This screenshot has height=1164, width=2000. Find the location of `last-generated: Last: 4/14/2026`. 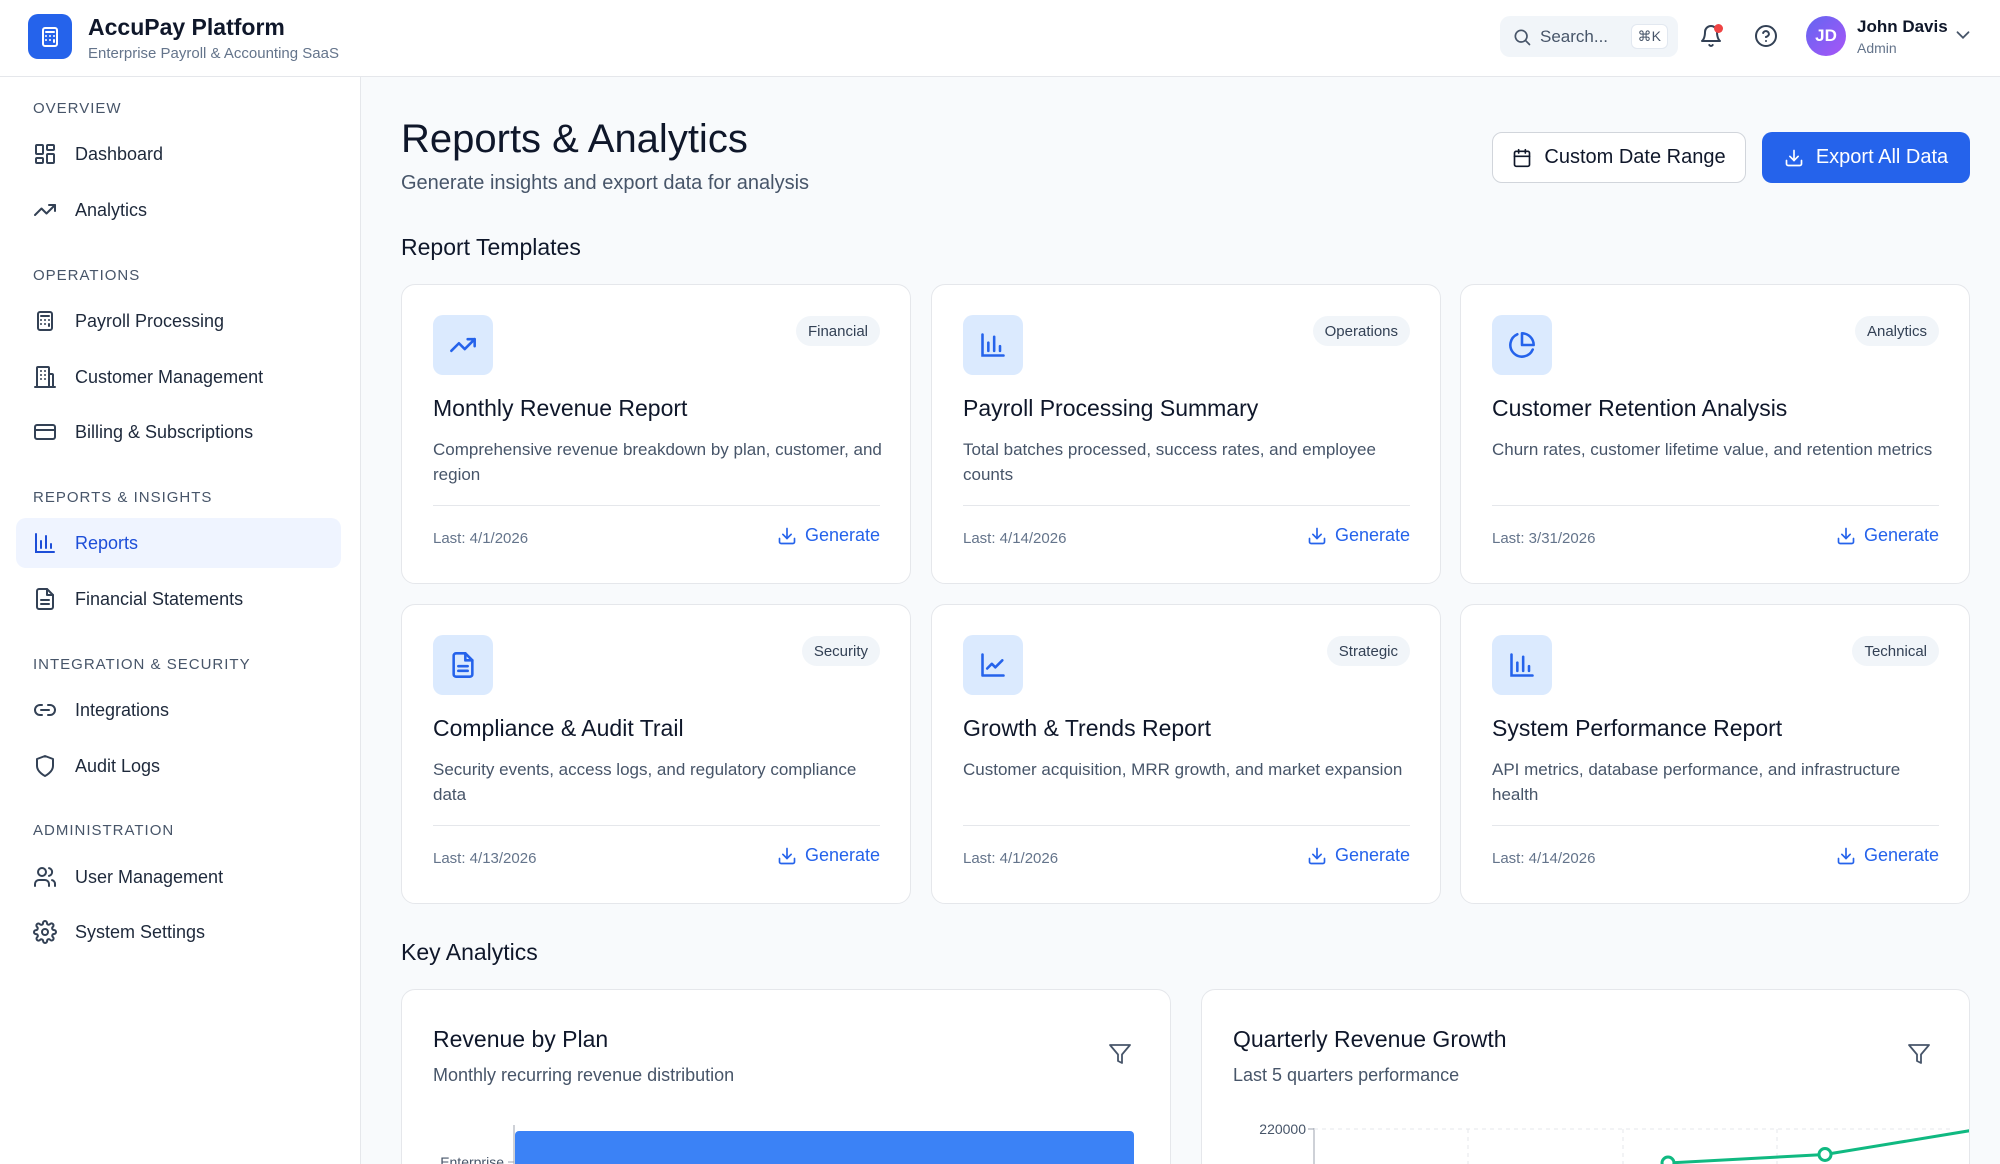

last-generated: Last: 4/14/2026 is located at coordinates (1544, 858).